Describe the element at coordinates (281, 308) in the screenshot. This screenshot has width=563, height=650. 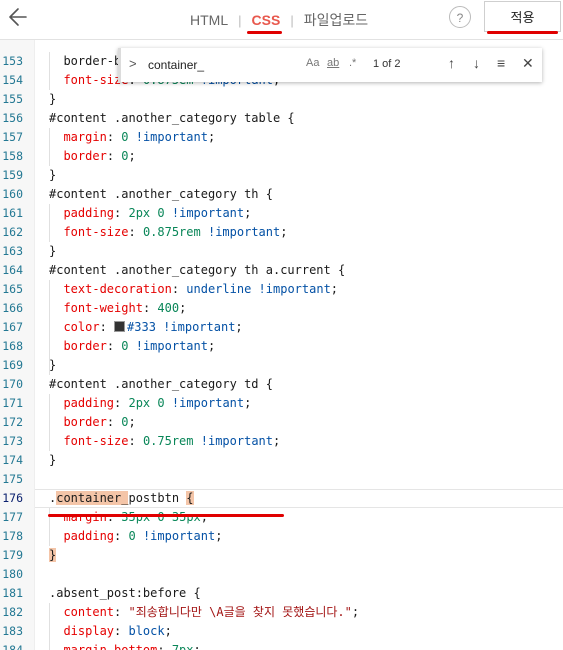
I see `code-line: 166 font-weight: 400;` at that location.